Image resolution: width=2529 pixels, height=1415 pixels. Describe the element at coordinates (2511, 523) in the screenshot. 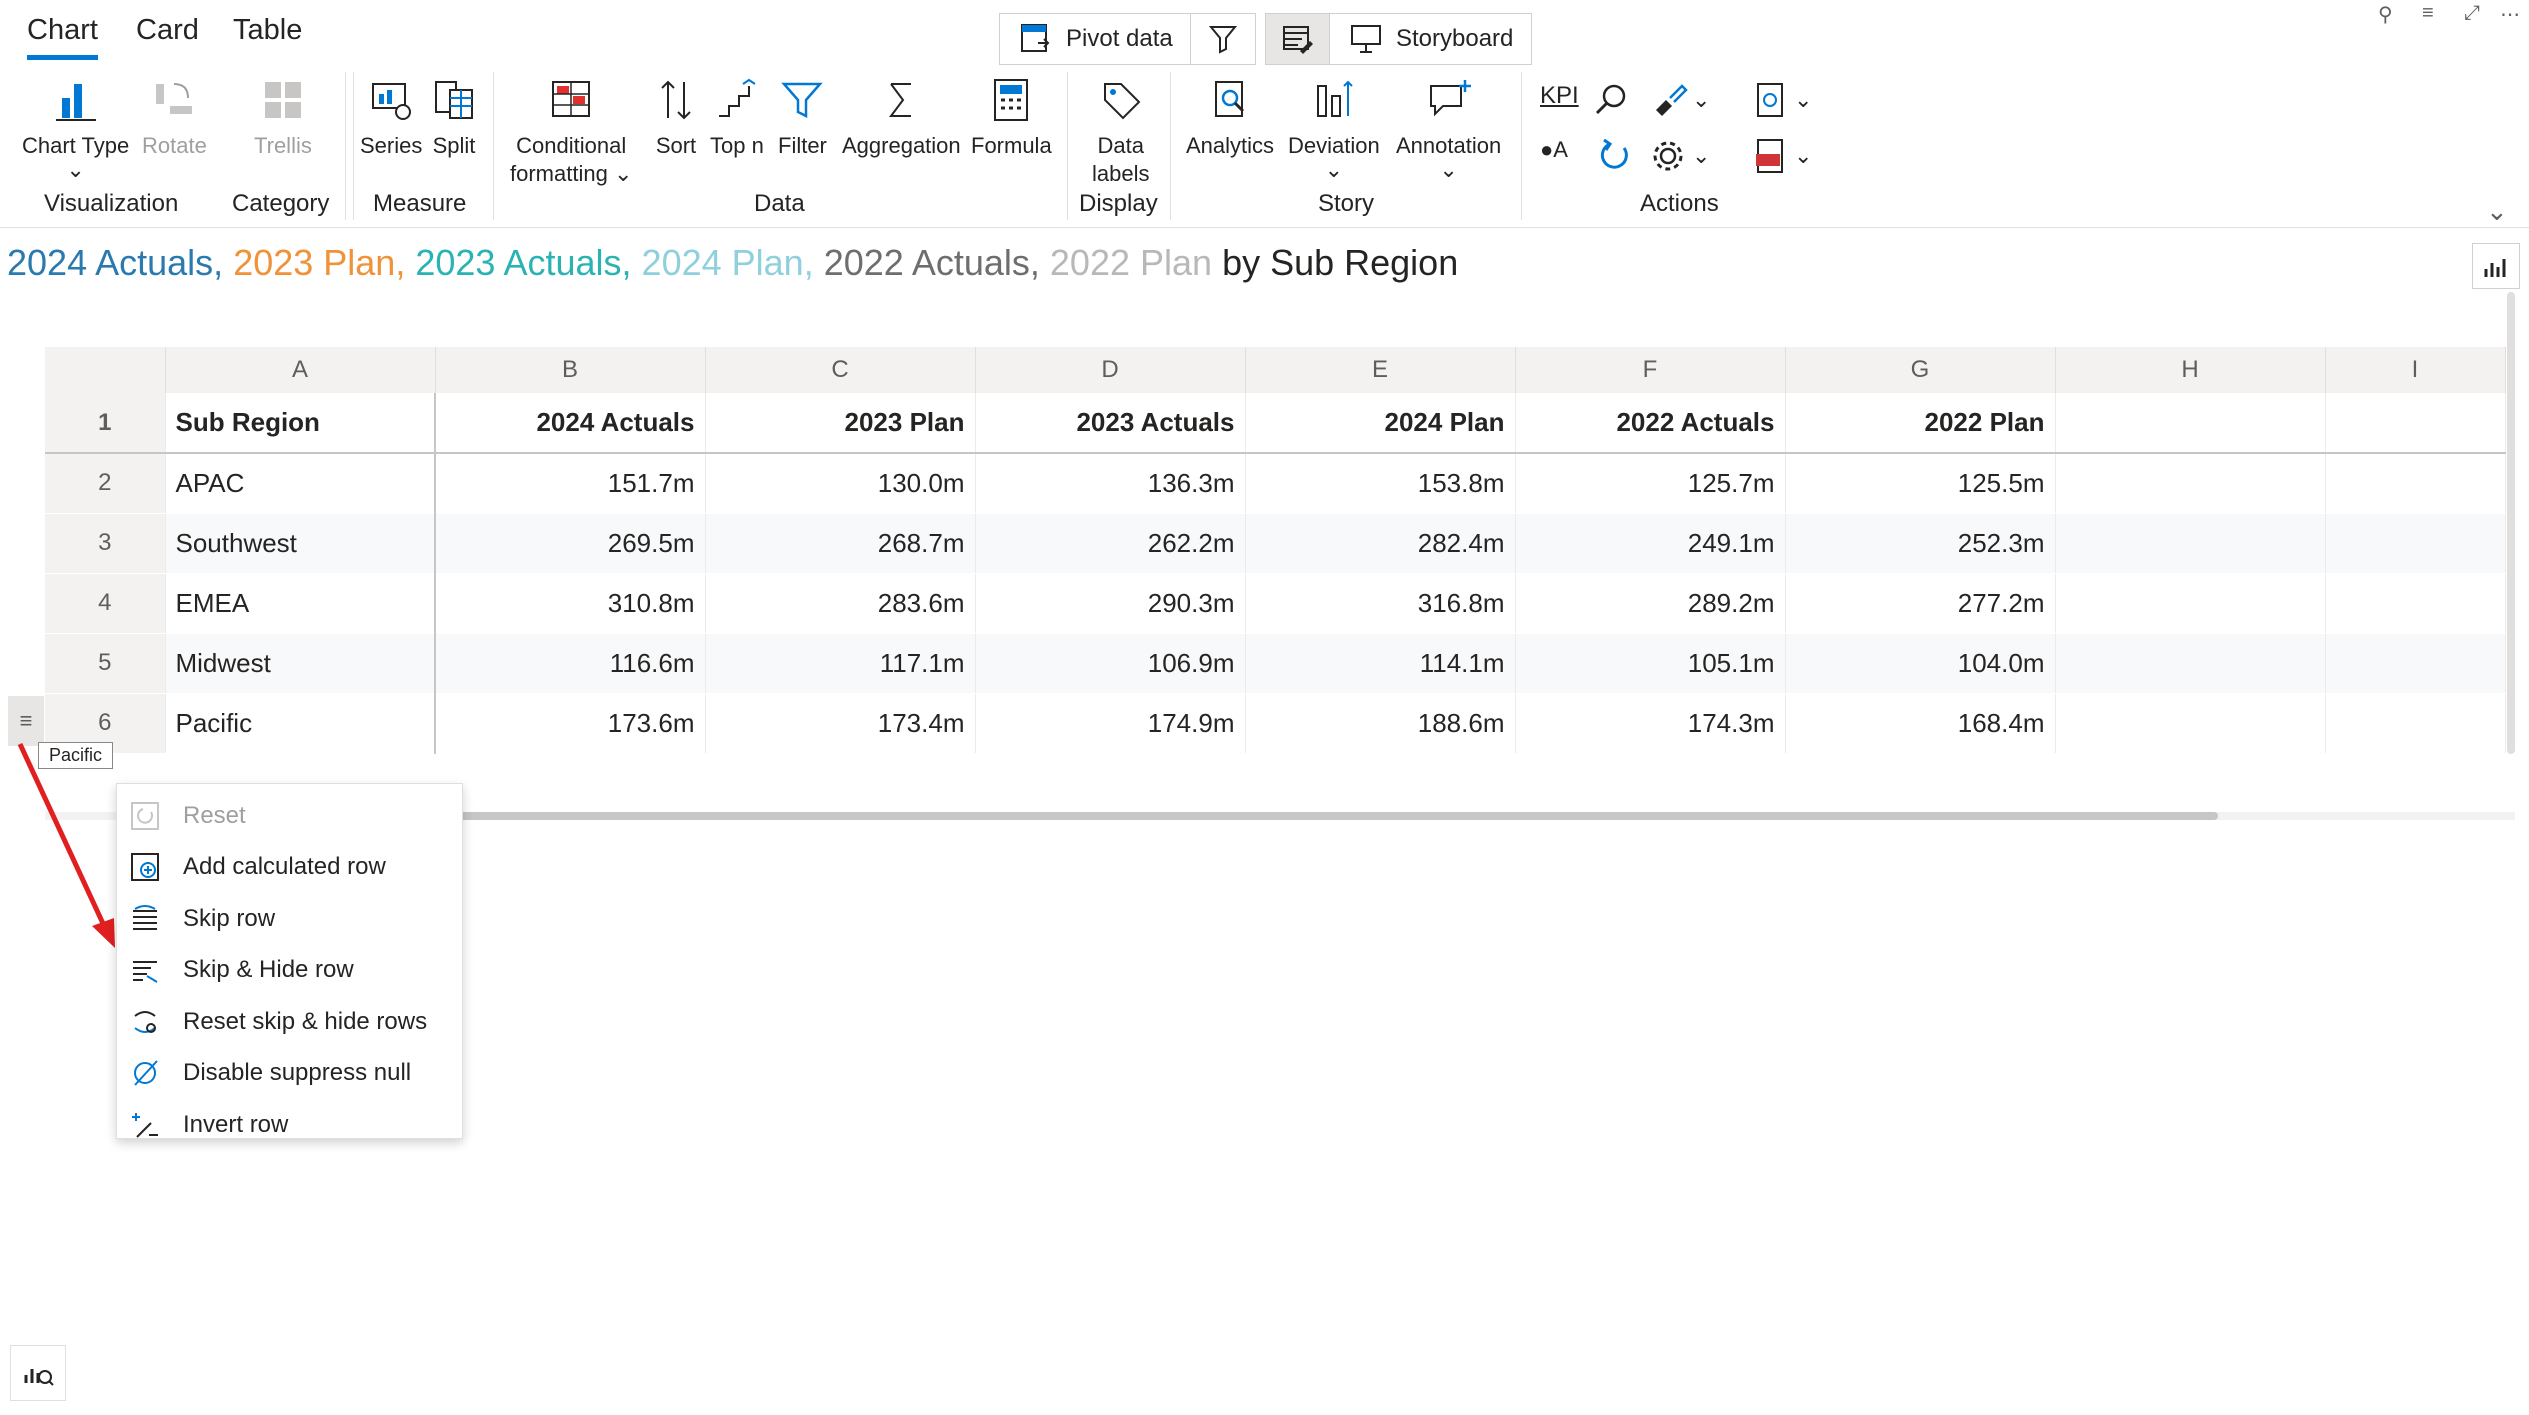

I see `vertical-scrollbar` at that location.